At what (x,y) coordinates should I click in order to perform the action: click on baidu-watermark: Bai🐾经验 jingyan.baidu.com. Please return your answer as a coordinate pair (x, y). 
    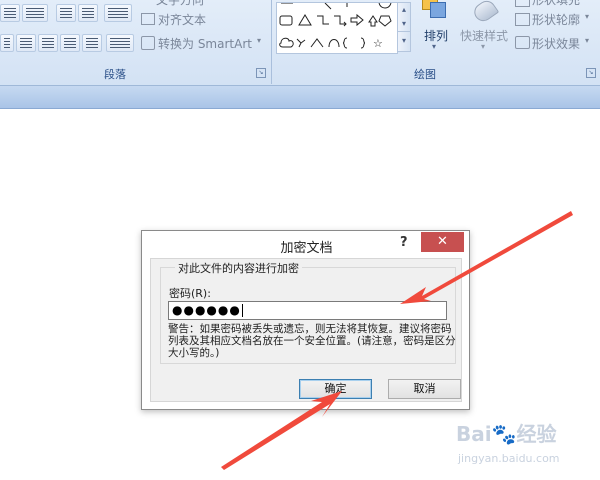
    Looking at the image, I should click on (520, 443).